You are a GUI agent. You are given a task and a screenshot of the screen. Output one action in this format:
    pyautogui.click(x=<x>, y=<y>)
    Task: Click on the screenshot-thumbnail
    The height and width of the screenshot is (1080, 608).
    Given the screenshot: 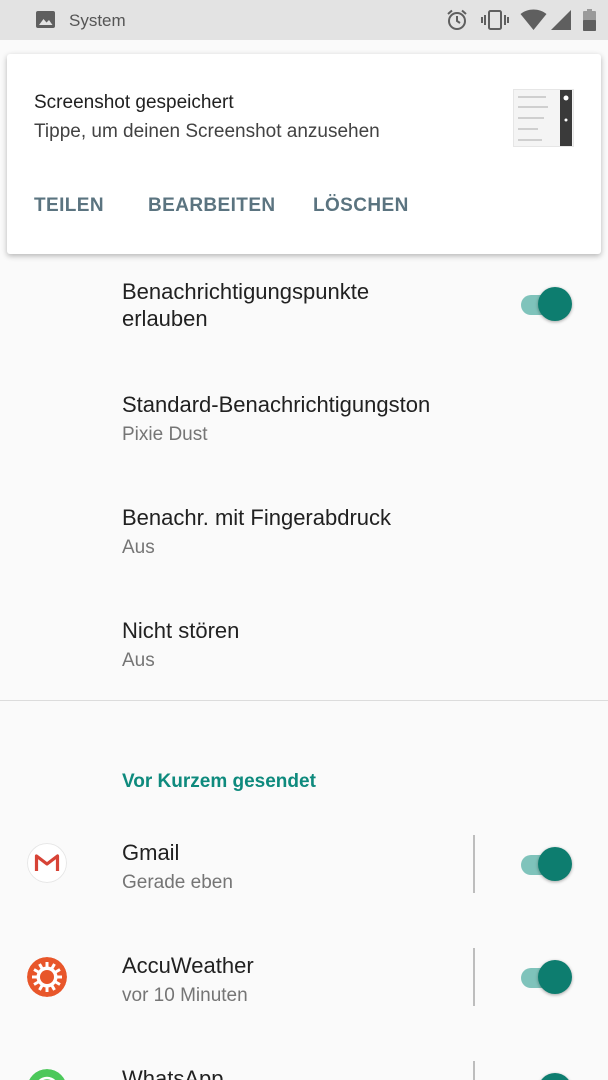 What is the action you would take?
    pyautogui.click(x=543, y=118)
    